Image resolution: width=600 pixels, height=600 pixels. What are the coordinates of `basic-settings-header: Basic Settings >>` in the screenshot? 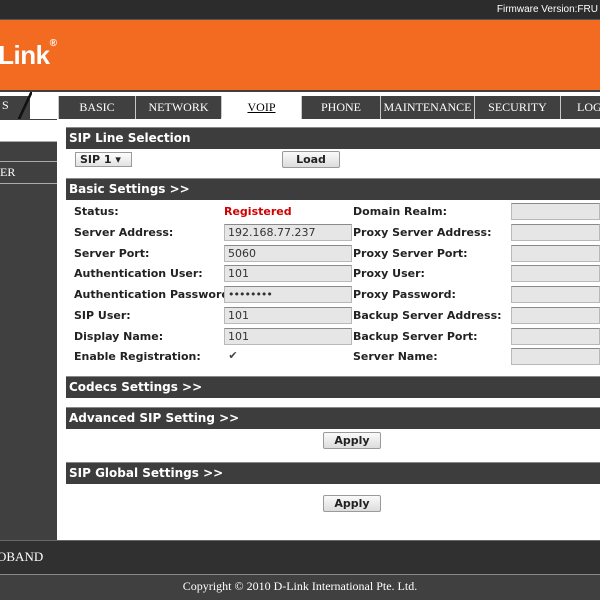 It's located at (333, 189).